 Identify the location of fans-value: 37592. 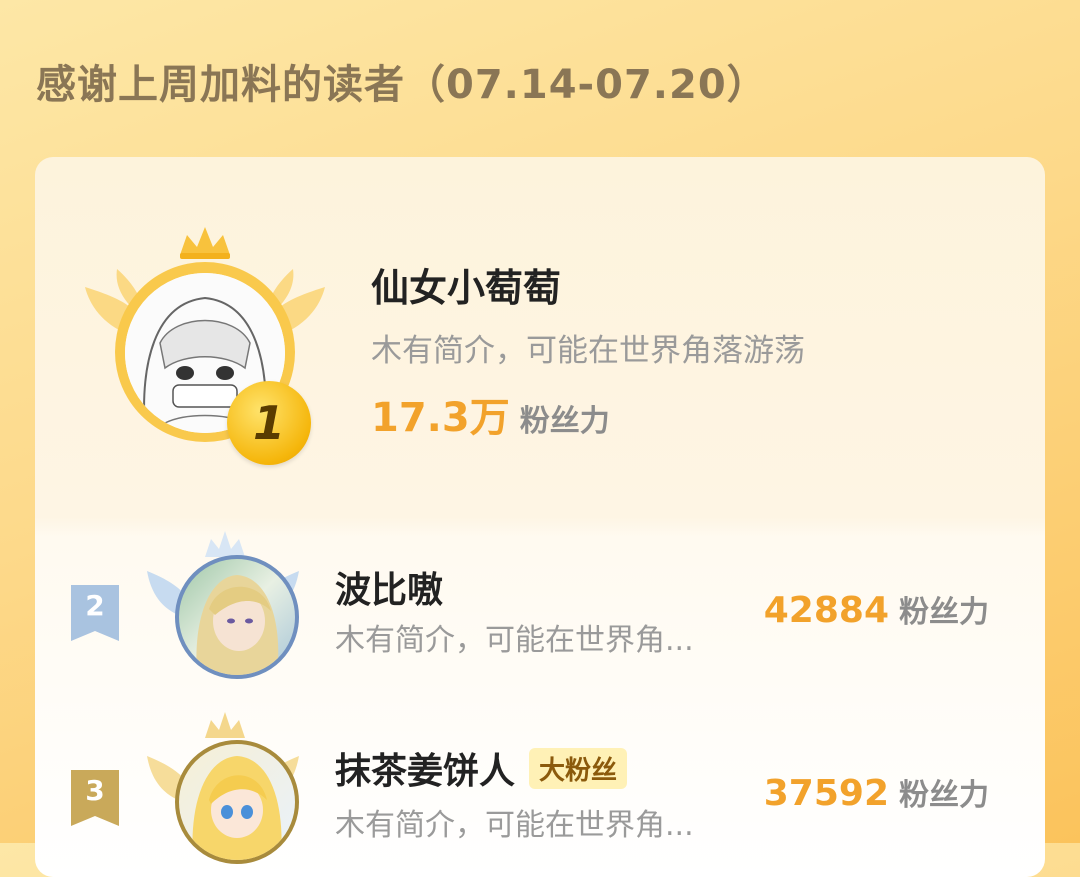
(826, 793).